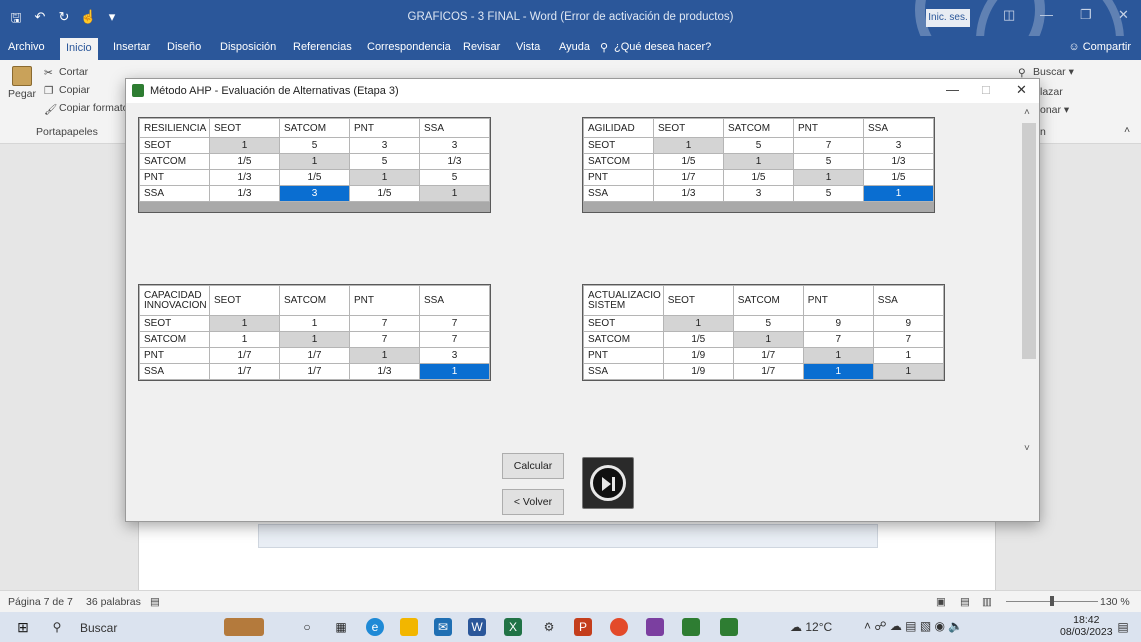 The height and width of the screenshot is (642, 1141). Describe the element at coordinates (952, 89) in the screenshot. I see `dialog-minimize-icon: —` at that location.